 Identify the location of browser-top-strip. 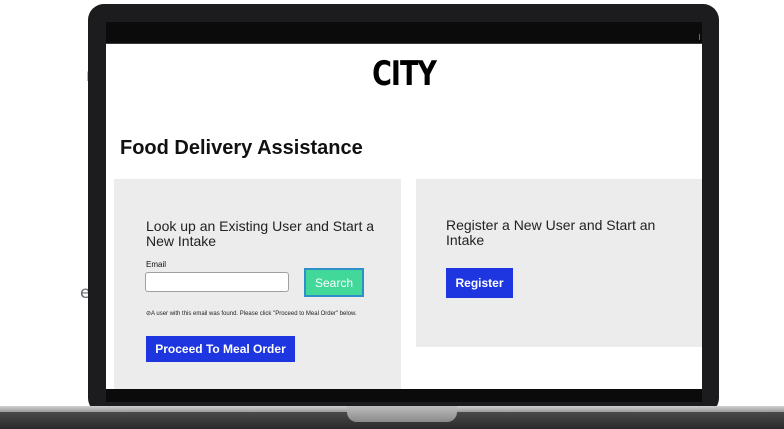
(404, 33).